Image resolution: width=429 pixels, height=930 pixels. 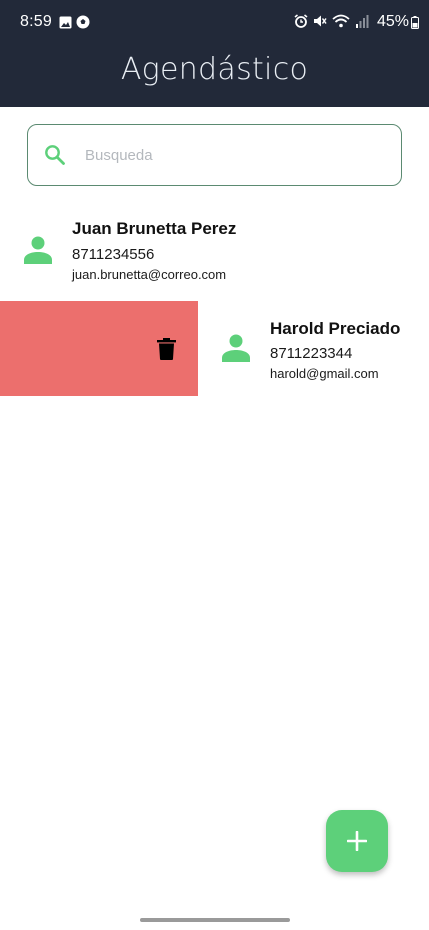 I want to click on contact-email: juan.brunetta@correo.com, so click(x=149, y=274).